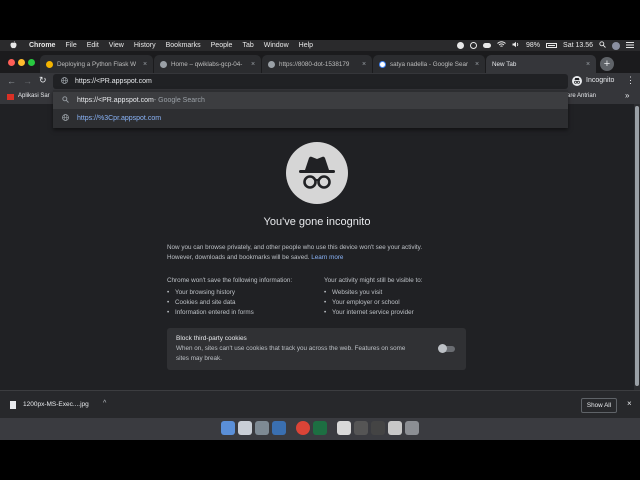 The width and height of the screenshot is (640, 480). I want to click on page-scrollbar, so click(637, 247).